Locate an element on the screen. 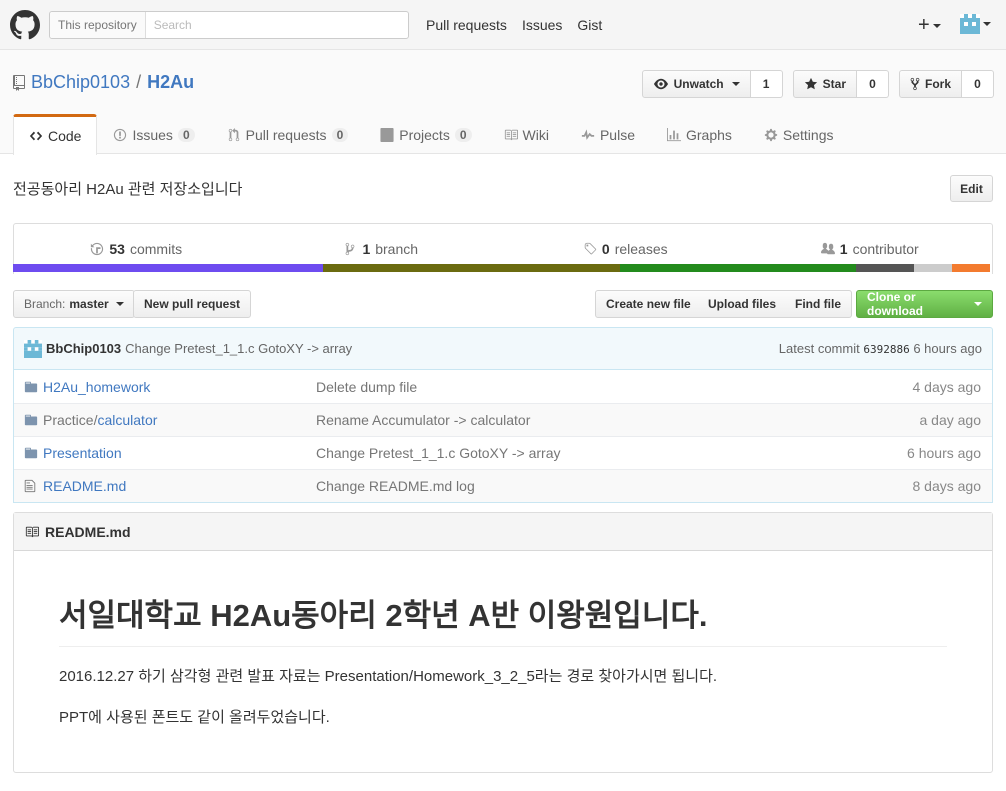 This screenshot has width=1006, height=791. contributor-label: contributor is located at coordinates (885, 249).